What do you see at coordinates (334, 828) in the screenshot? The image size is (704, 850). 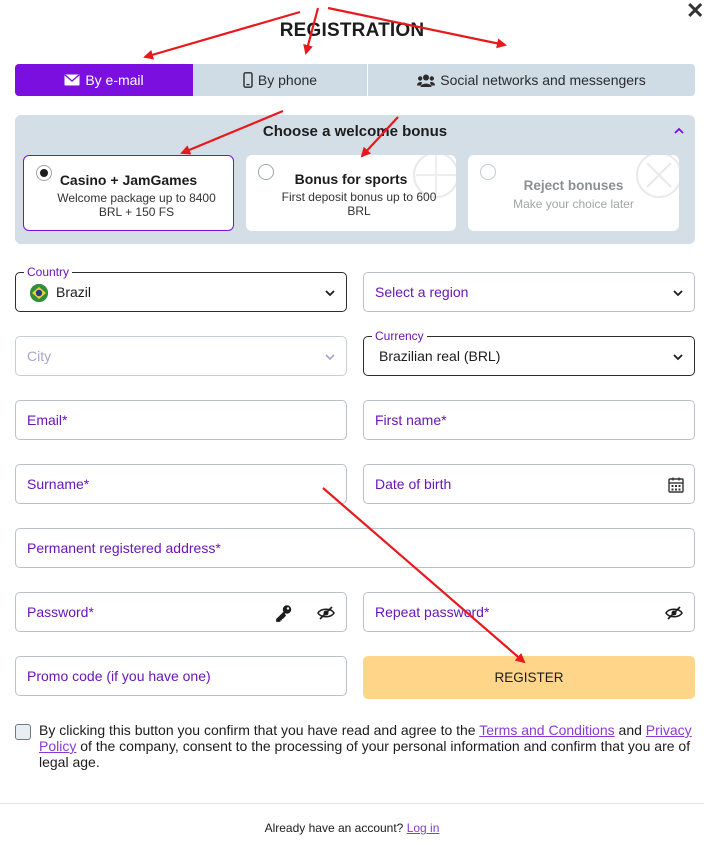 I see `login-prompt-text: Already have an account?` at bounding box center [334, 828].